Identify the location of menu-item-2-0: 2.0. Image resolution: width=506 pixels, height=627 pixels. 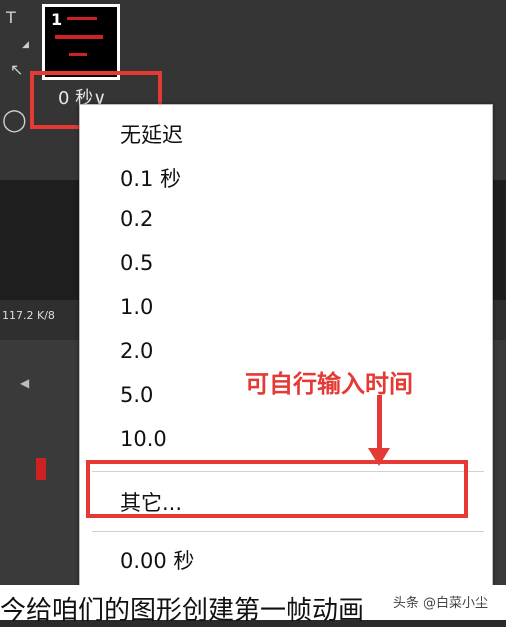
(136, 351).